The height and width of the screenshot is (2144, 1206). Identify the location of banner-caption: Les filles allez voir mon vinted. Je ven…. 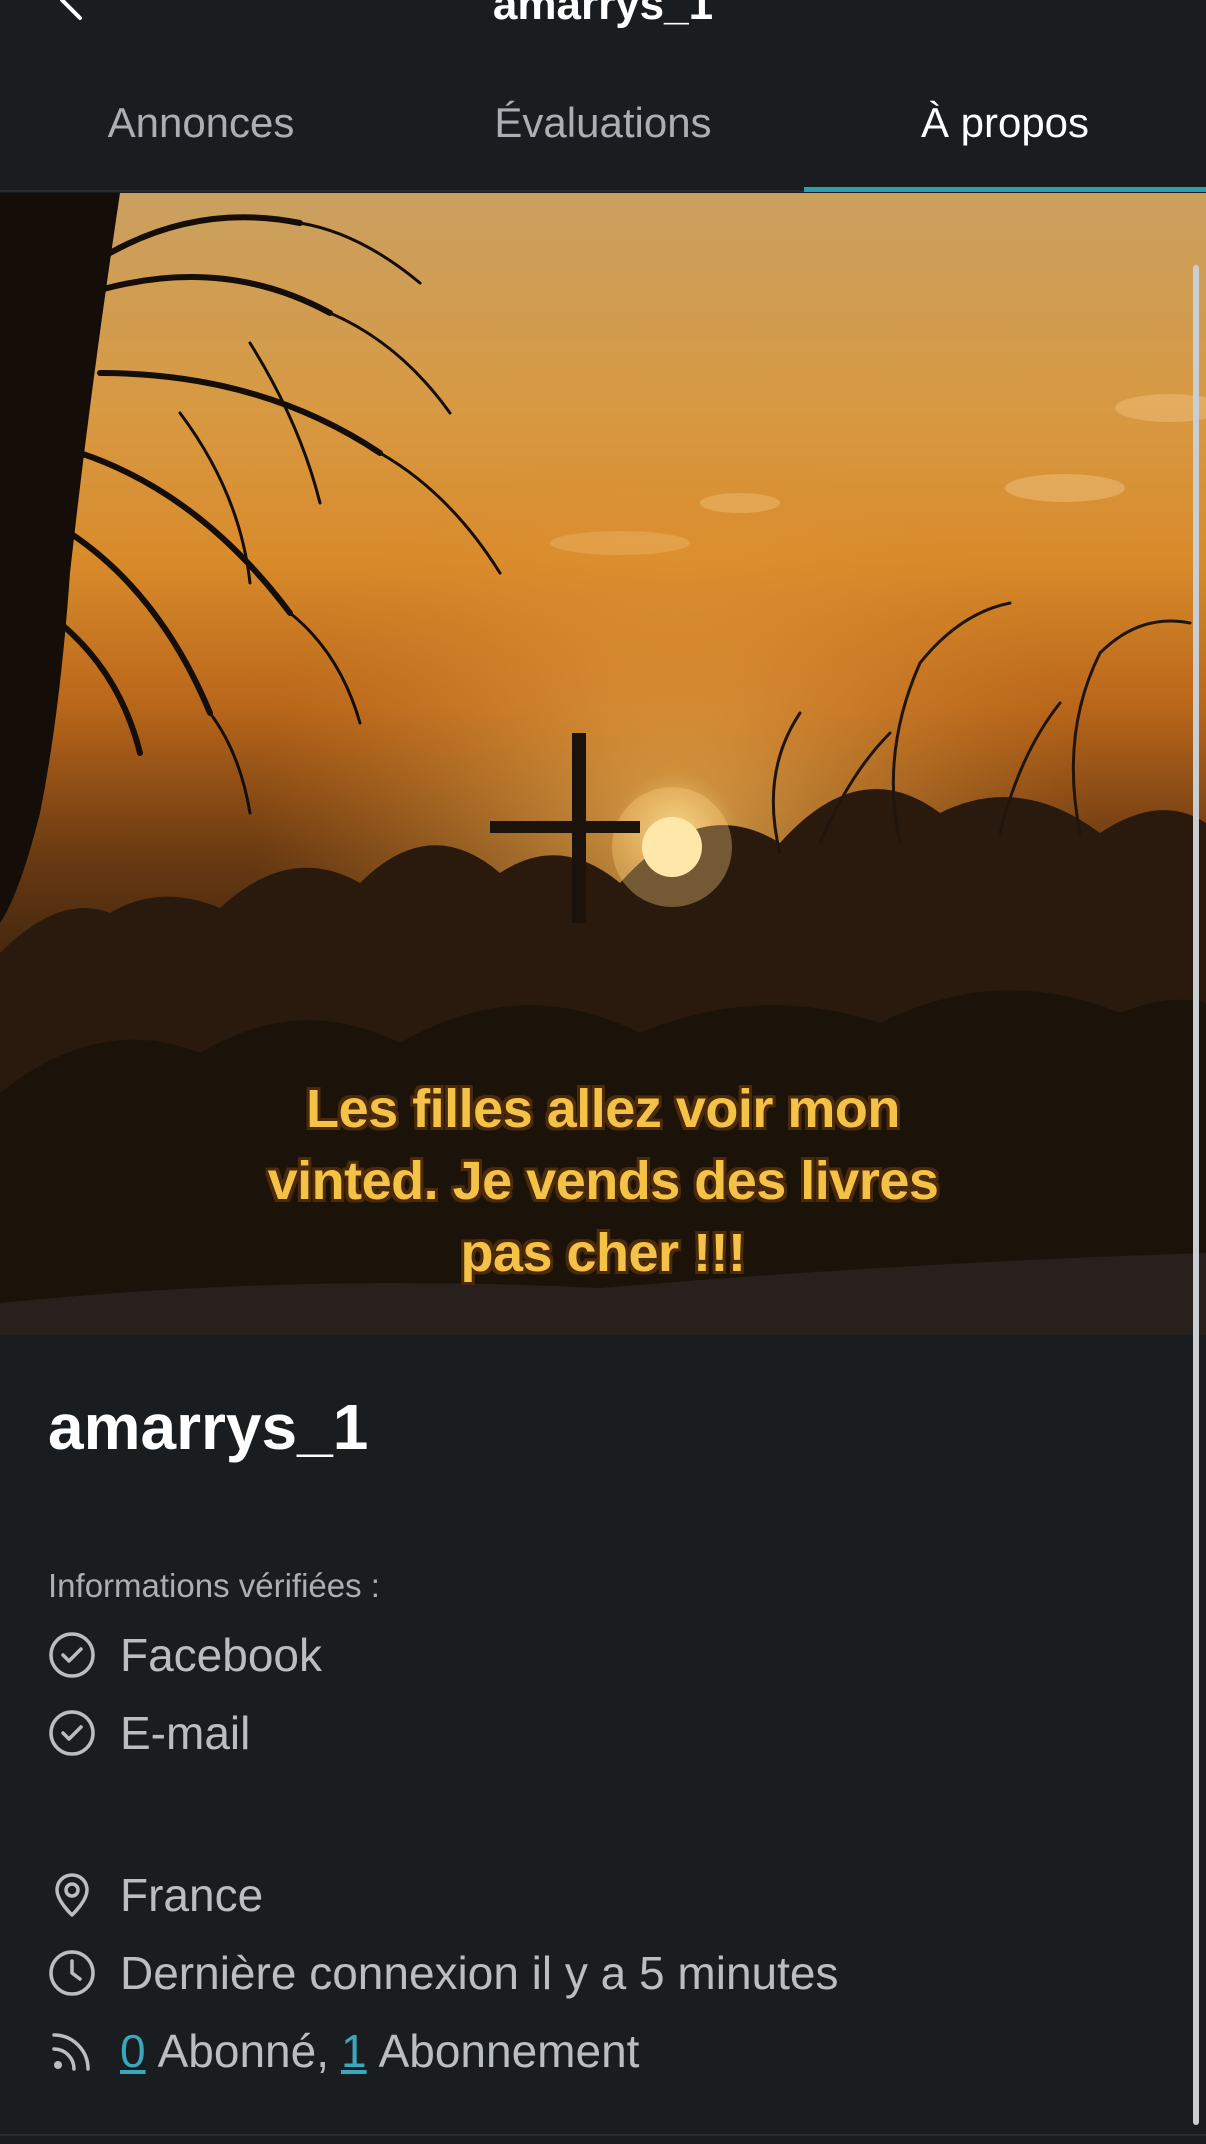
(603, 1181).